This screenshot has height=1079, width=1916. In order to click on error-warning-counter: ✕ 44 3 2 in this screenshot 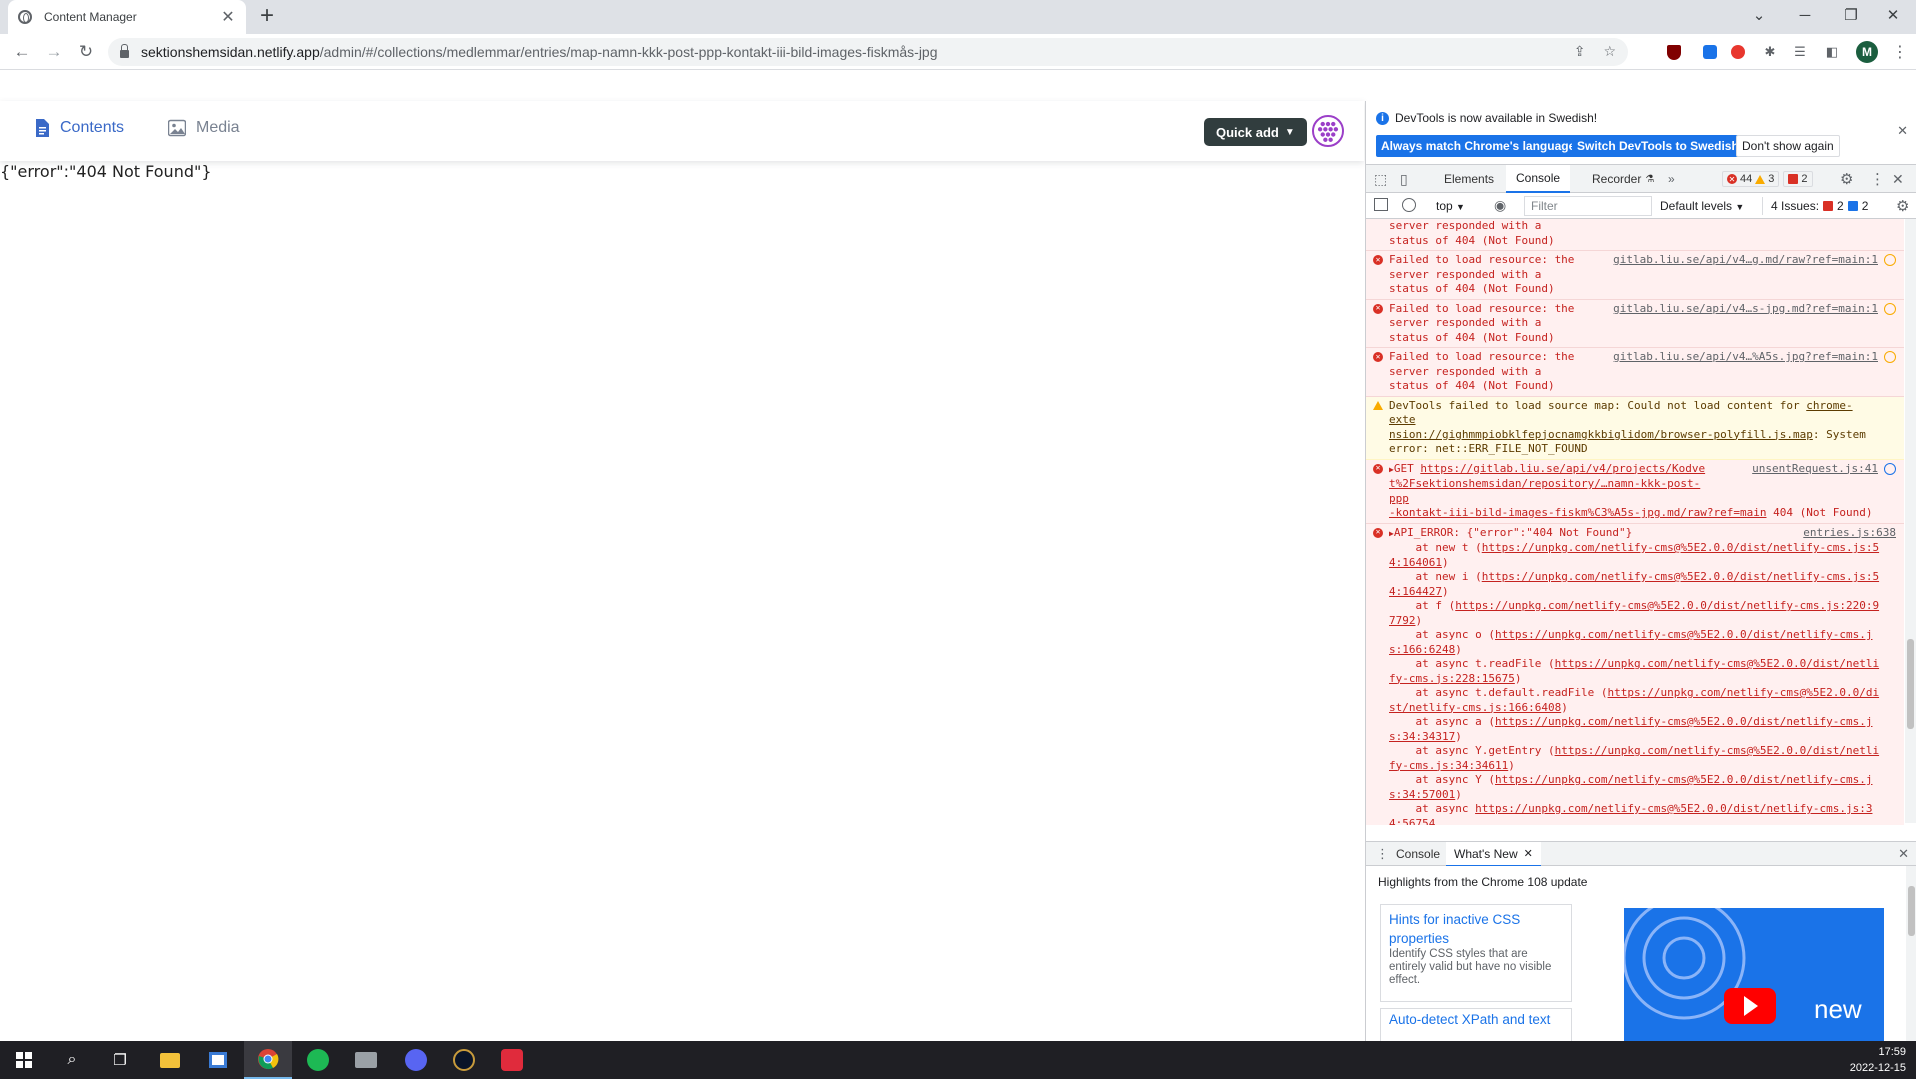, I will do `click(1767, 179)`.